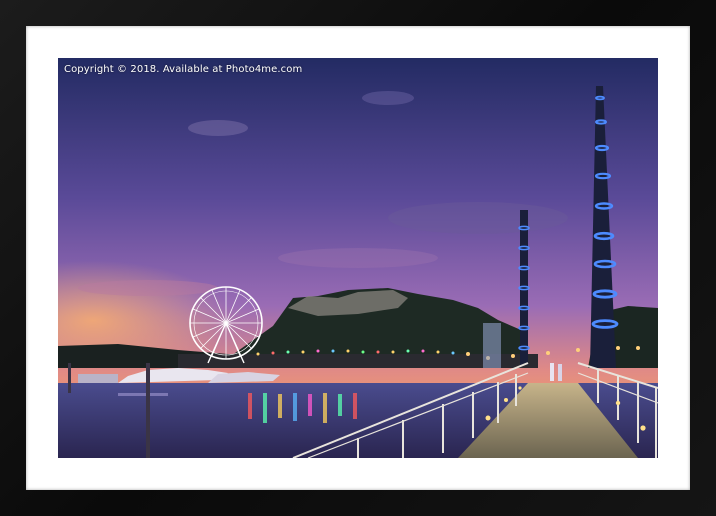 Image resolution: width=716 pixels, height=516 pixels. What do you see at coordinates (98, 379) in the screenshot?
I see `moored-boat` at bounding box center [98, 379].